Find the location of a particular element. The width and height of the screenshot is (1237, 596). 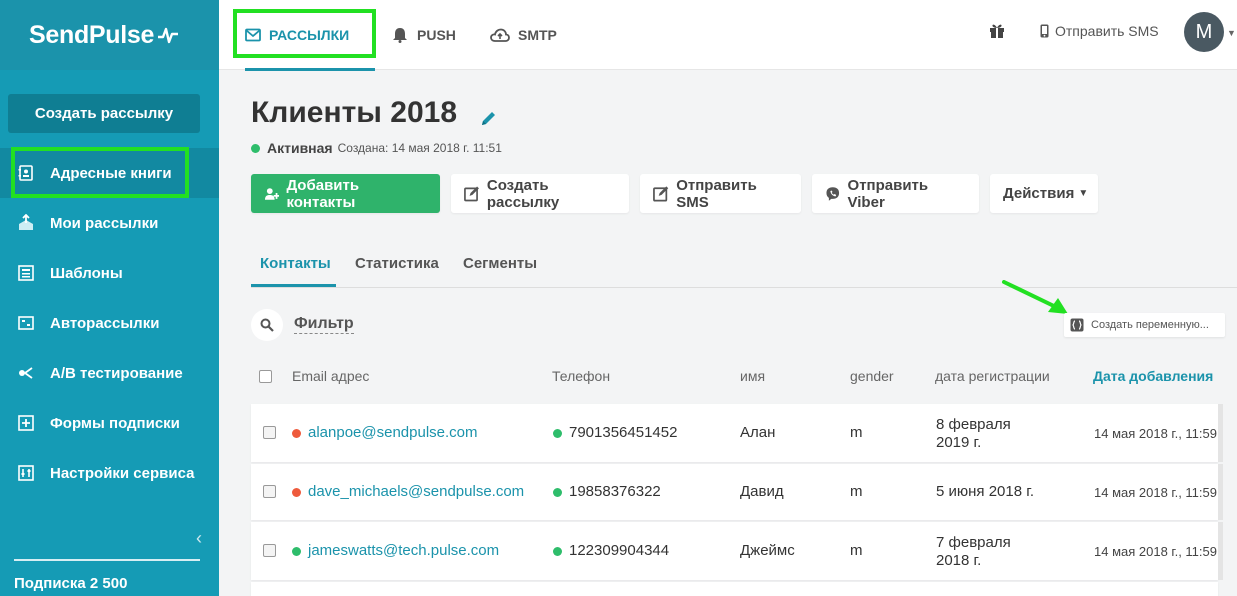

contact-email: jameswatts@tech.pulse.com is located at coordinates (403, 550).